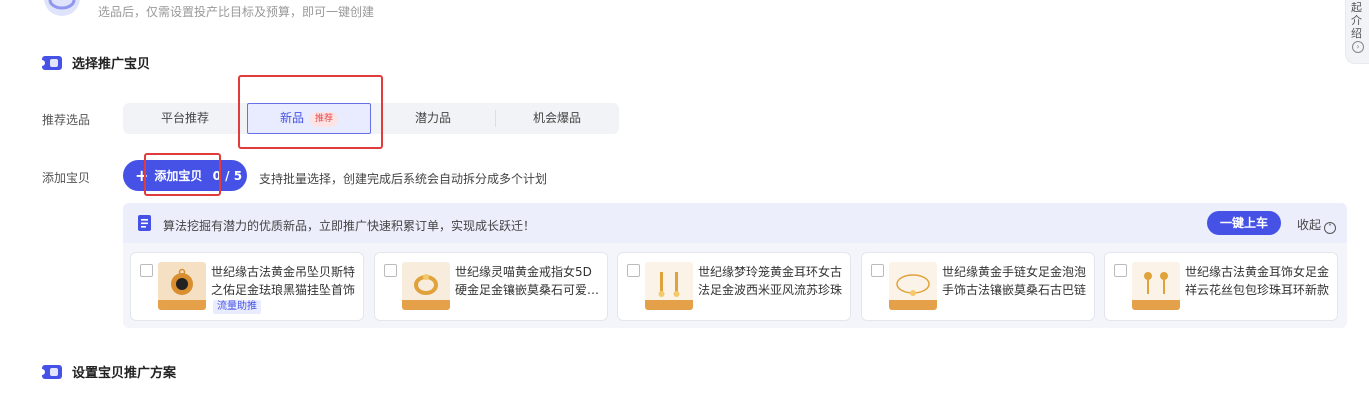  What do you see at coordinates (1014, 290) in the screenshot?
I see `product-title-line2: 手饰古法镶嵌莫桑石古巴链` at bounding box center [1014, 290].